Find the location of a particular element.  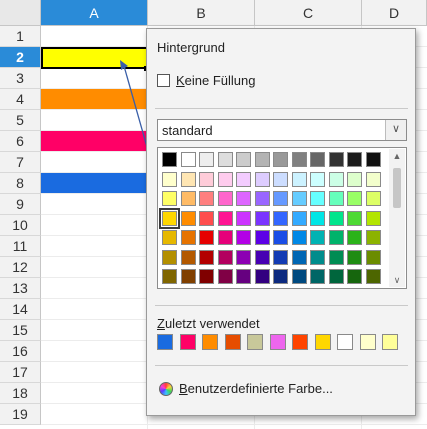

palette-scrollbar: ▲ ∨ is located at coordinates (397, 218).